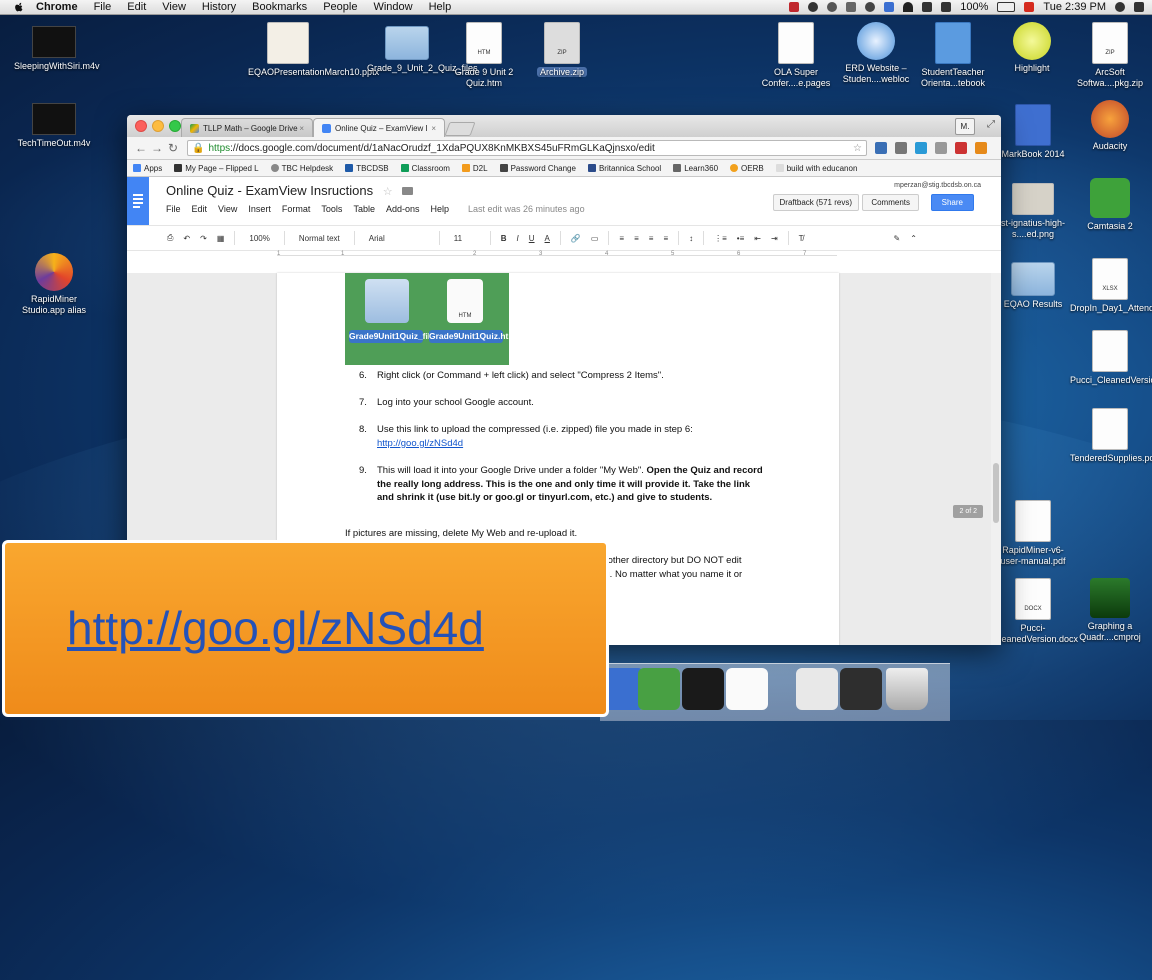  What do you see at coordinates (460, 129) in the screenshot?
I see `new-tab-button` at bounding box center [460, 129].